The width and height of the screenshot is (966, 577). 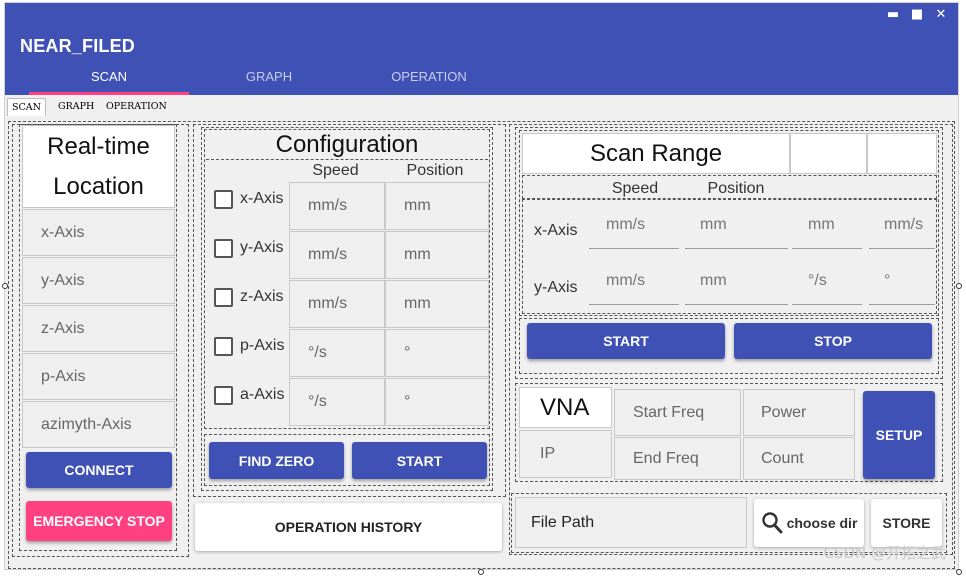 I want to click on x-axis-label: x-Axis, so click(x=262, y=198).